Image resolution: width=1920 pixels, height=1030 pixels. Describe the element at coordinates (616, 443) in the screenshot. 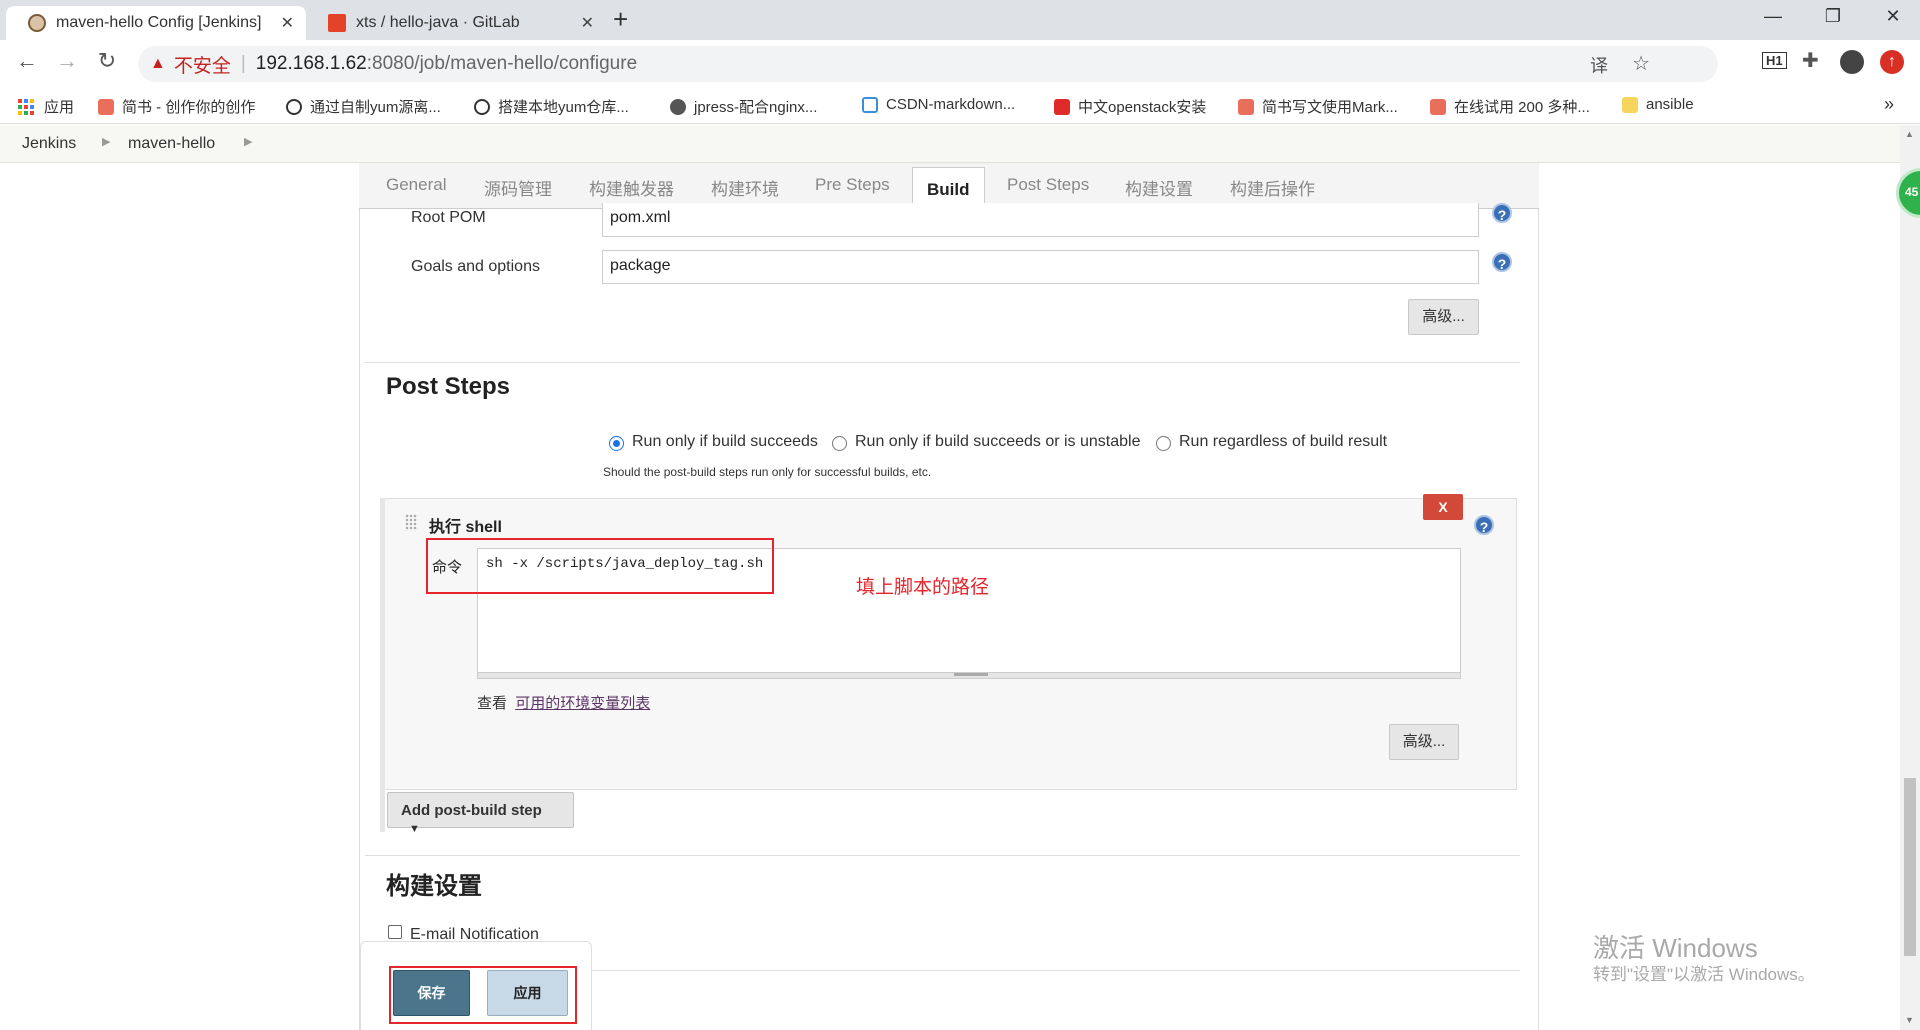

I see `radio-run-if-succeeds` at that location.